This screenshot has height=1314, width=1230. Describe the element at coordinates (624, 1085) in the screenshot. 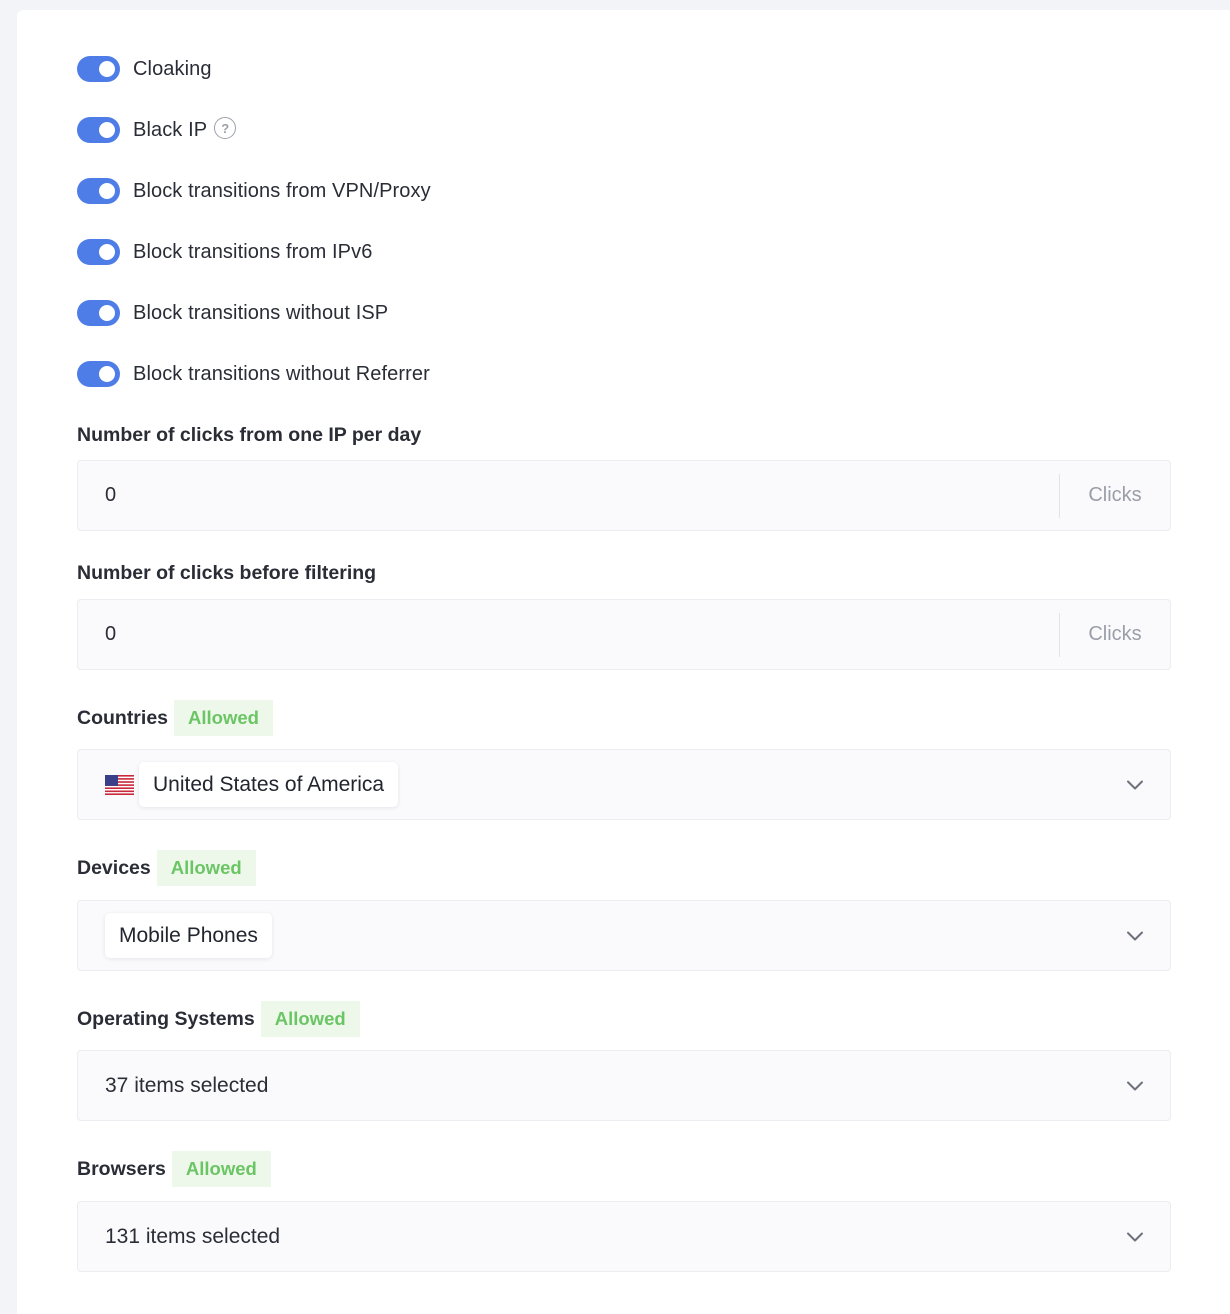

I see `operating-systems-select: 37 items selected` at that location.